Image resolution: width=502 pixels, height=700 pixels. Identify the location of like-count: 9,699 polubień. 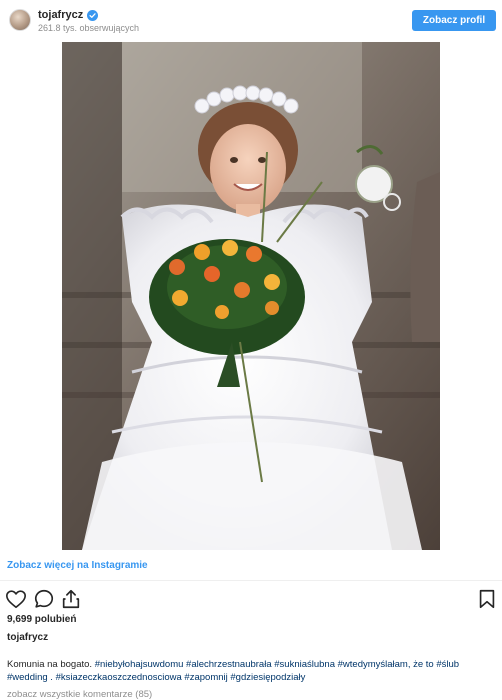
(41, 619).